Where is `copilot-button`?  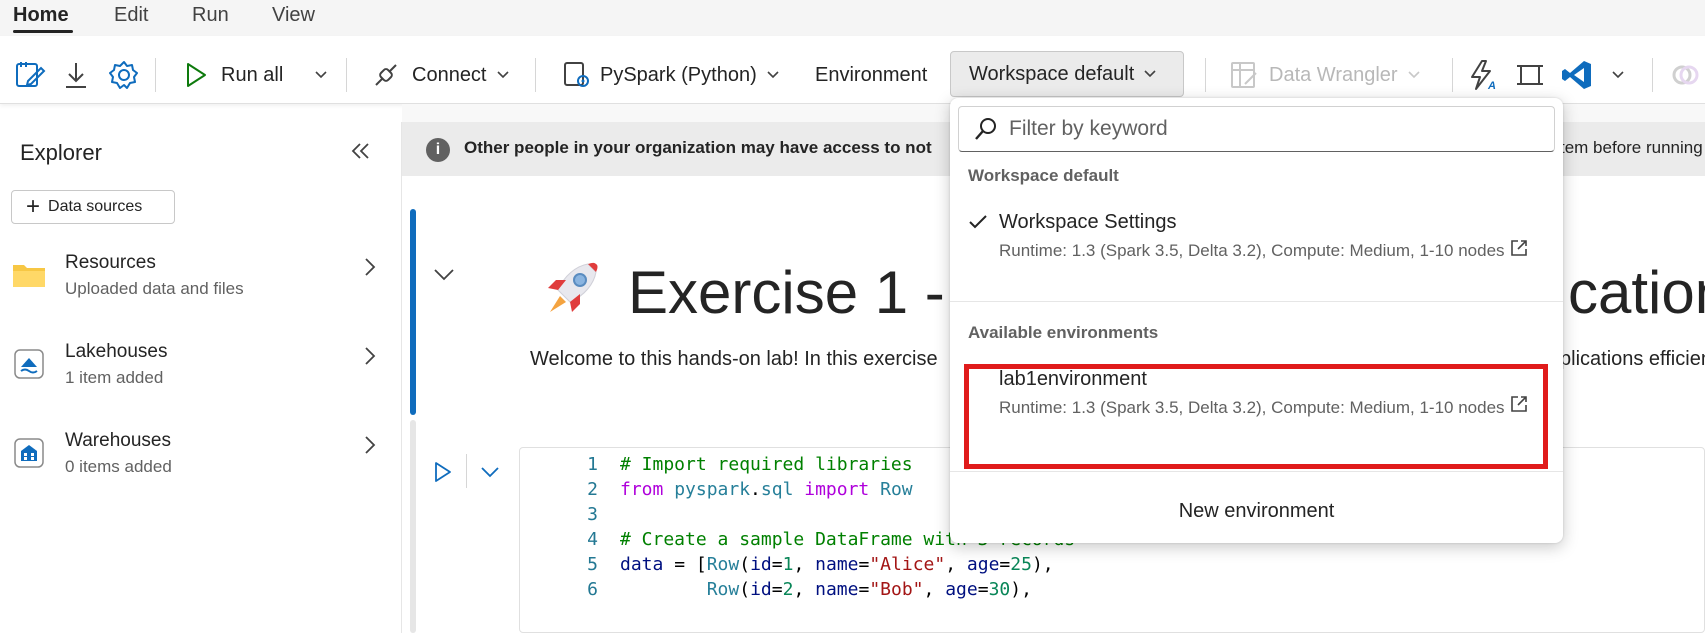
copilot-button is located at coordinates (1685, 75).